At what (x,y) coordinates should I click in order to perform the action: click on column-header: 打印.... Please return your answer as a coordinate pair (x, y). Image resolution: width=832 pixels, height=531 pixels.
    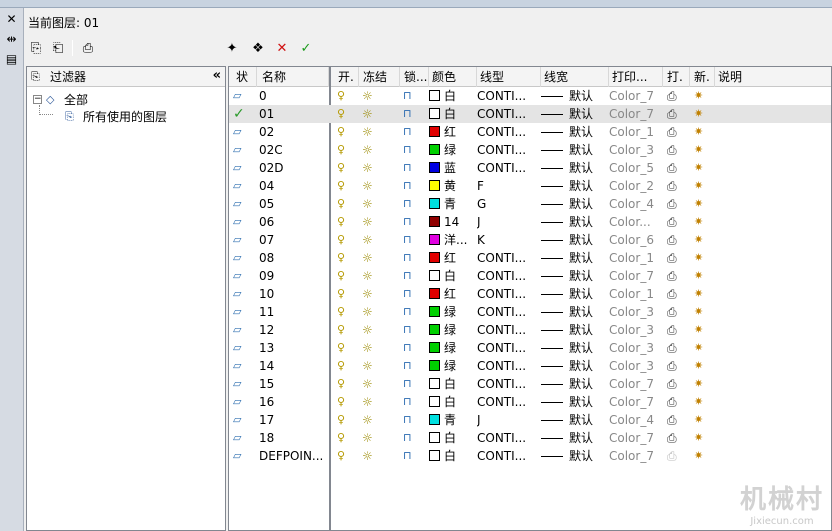
    Looking at the image, I should click on (636, 77).